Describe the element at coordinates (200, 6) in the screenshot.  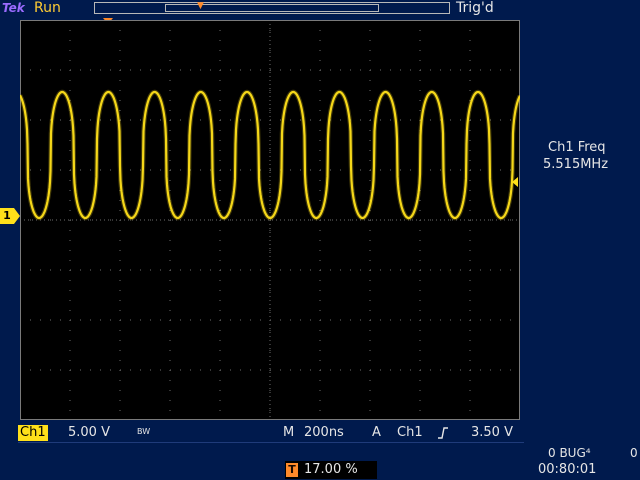
I see `record-trigger-marker-icon: ▼` at that location.